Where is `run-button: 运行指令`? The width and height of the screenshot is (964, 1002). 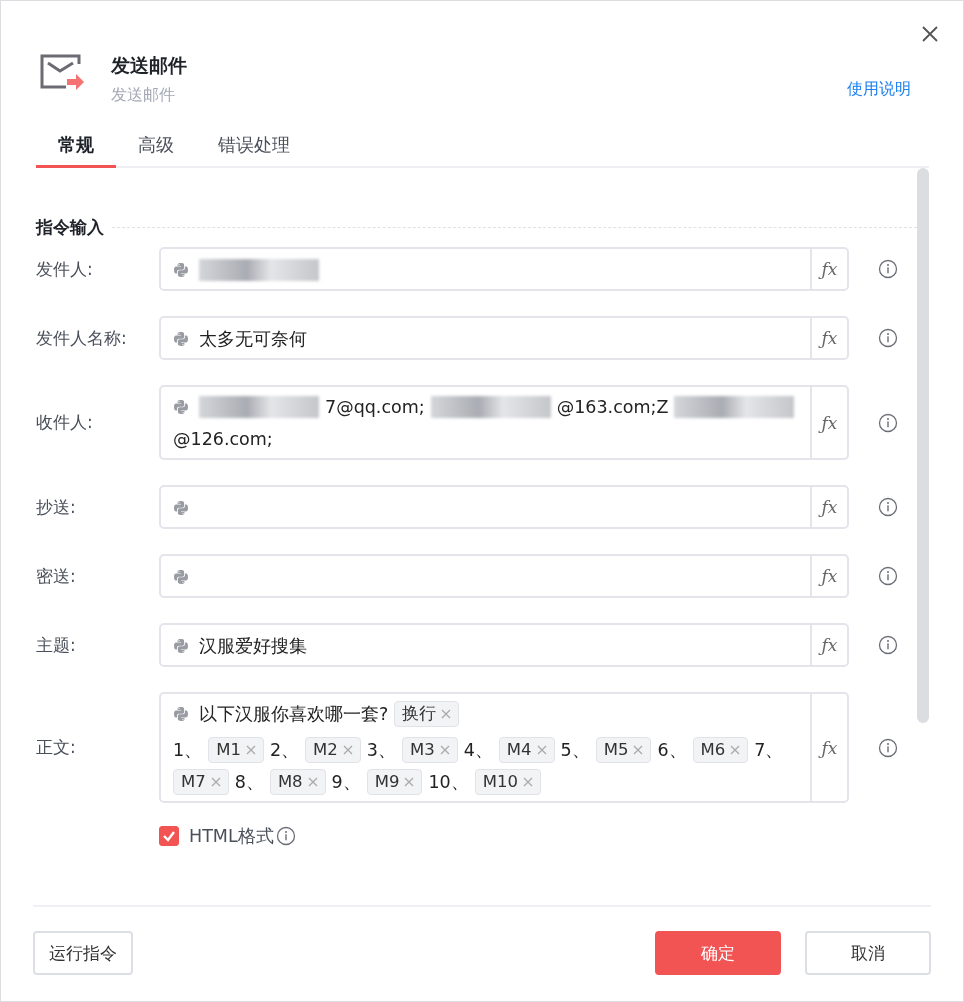
run-button: 运行指令 is located at coordinates (83, 953).